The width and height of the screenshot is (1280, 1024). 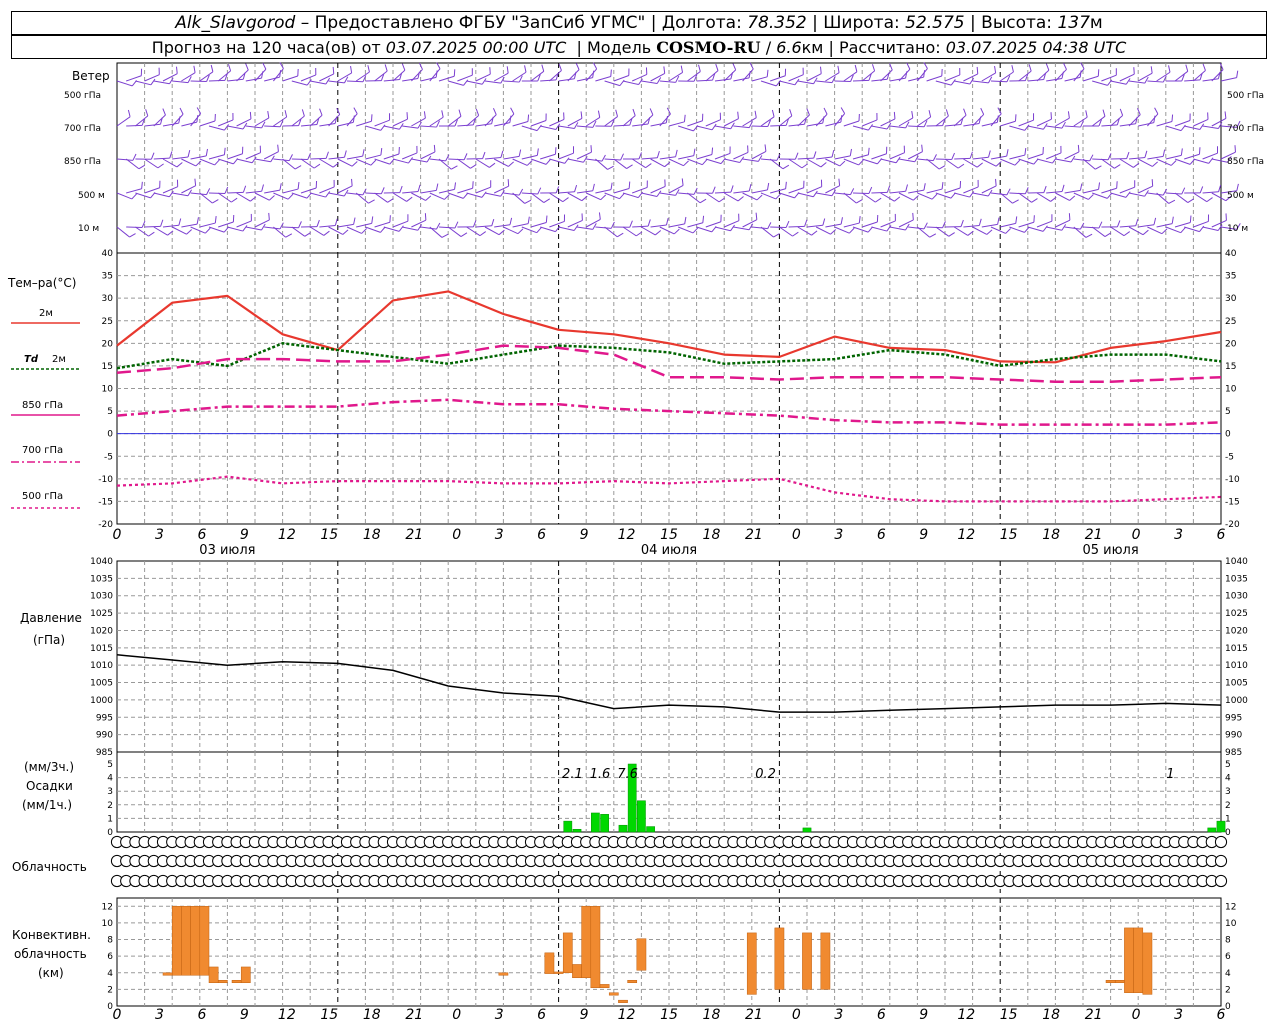 What do you see at coordinates (1228, 779) in the screenshot?
I see `prec-ytick-right: 4` at bounding box center [1228, 779].